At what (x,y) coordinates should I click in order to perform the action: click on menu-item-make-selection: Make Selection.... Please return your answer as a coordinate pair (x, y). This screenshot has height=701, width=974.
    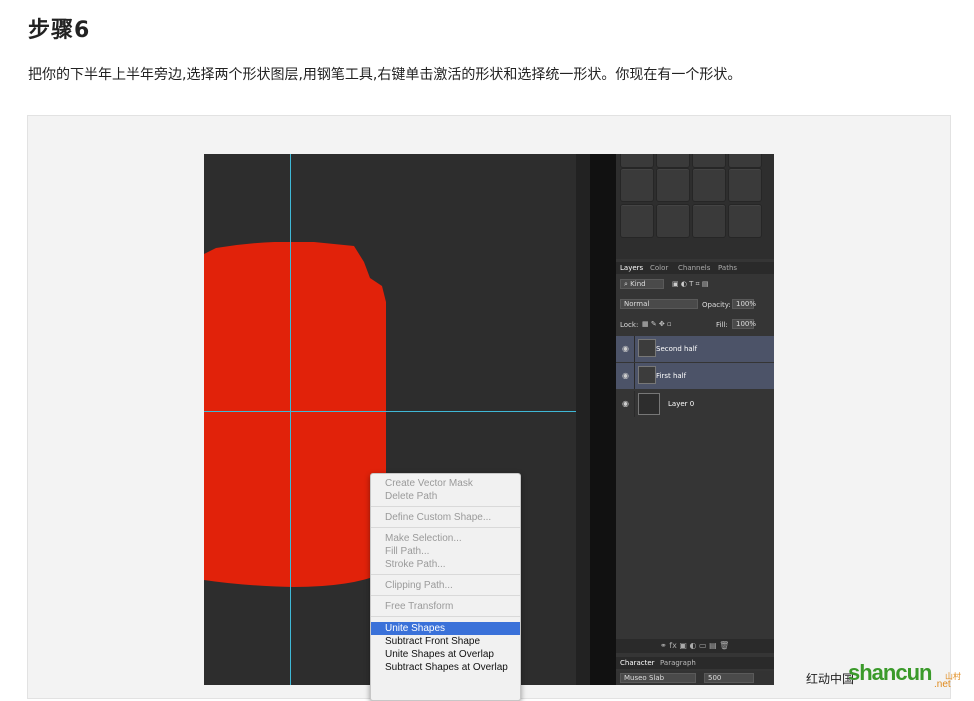
    Looking at the image, I should click on (445, 538).